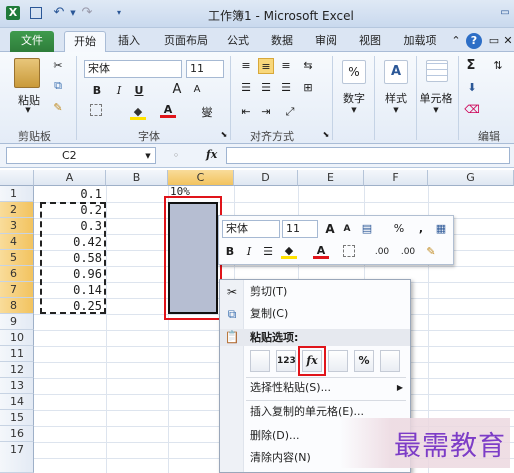 The height and width of the screenshot is (473, 514). I want to click on row-header: 4, so click(17, 242).